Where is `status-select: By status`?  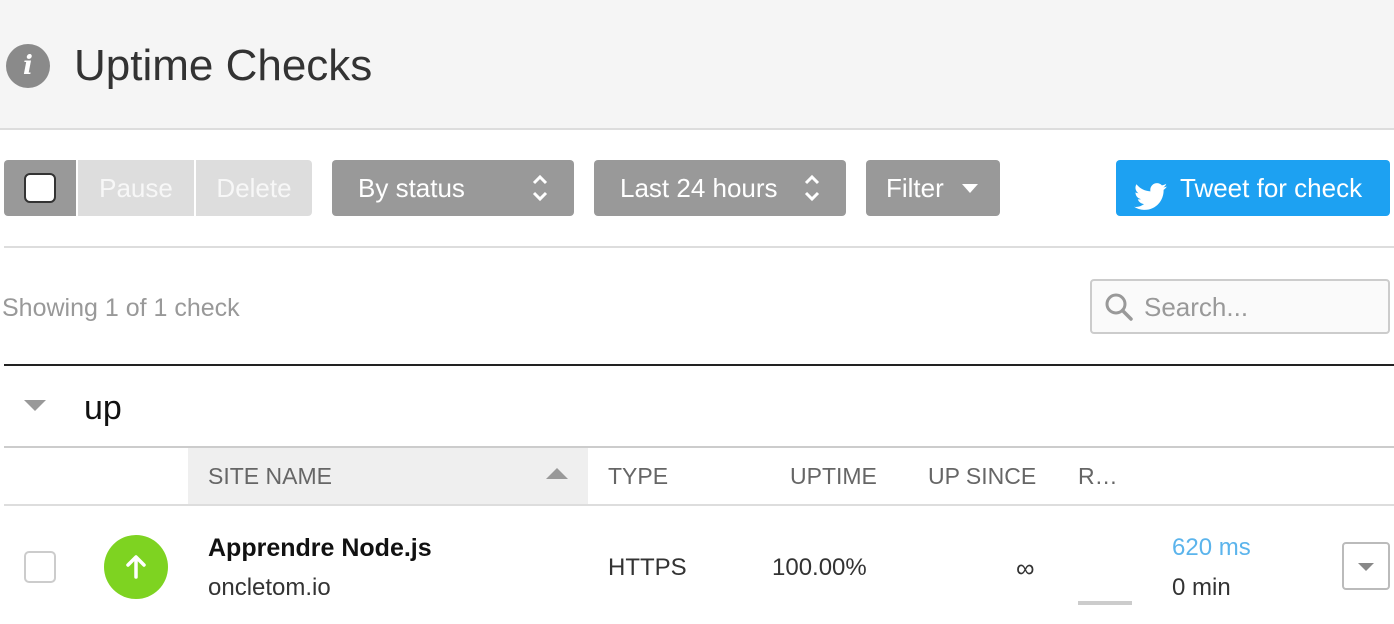
status-select: By status is located at coordinates (453, 188).